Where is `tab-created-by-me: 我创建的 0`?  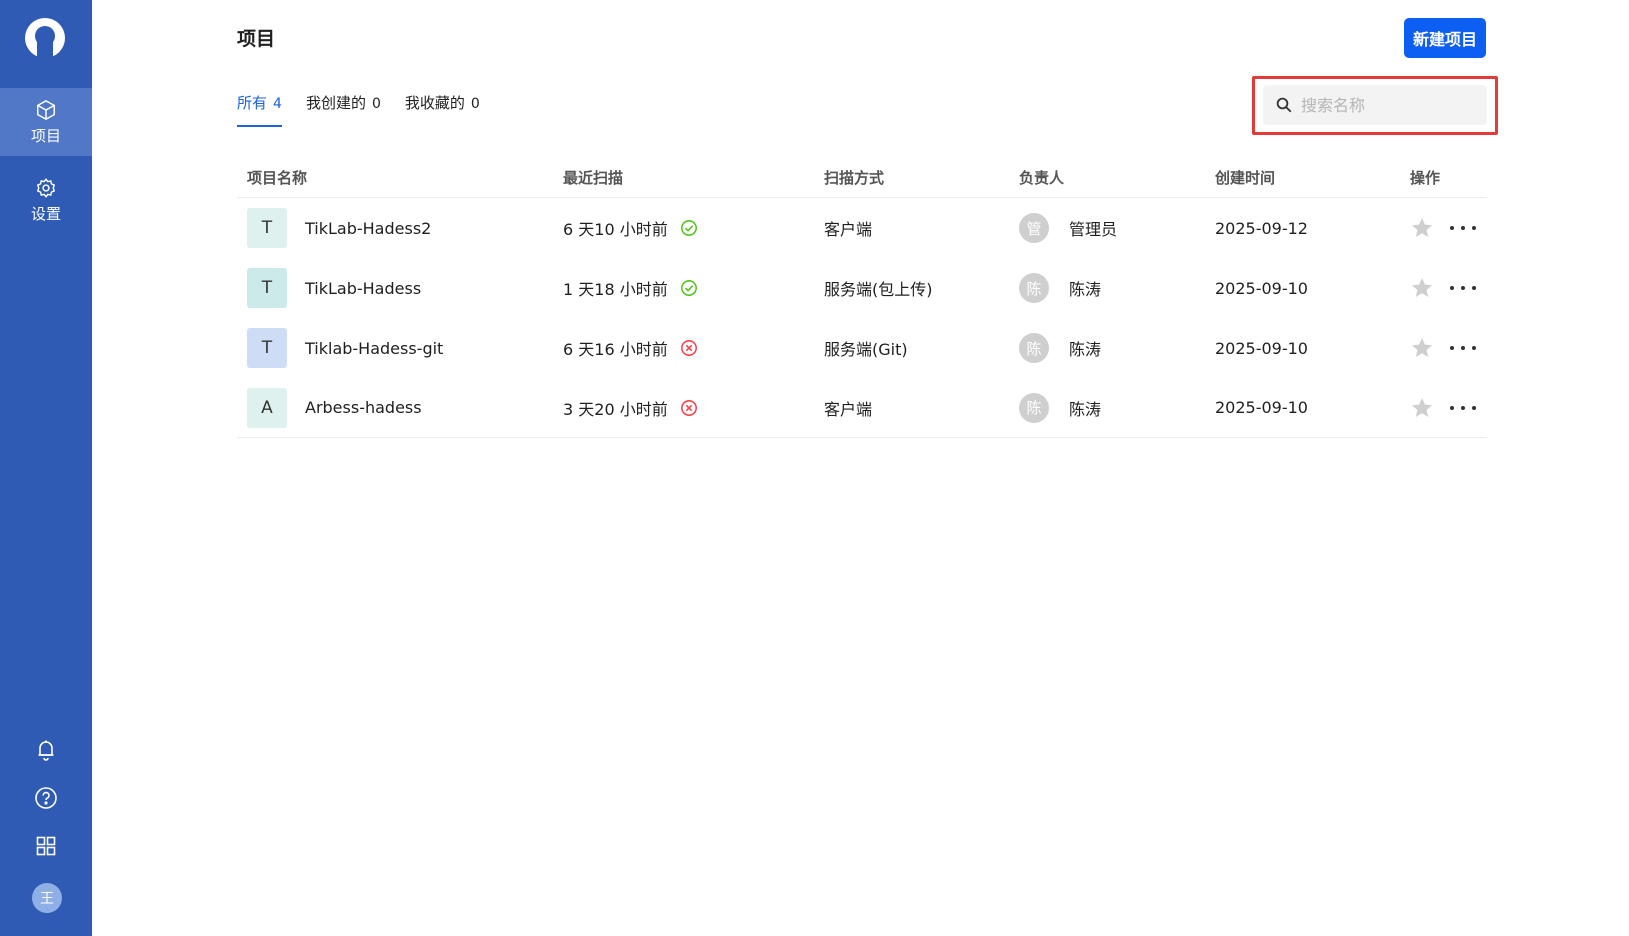 tab-created-by-me: 我创建的 0 is located at coordinates (343, 110).